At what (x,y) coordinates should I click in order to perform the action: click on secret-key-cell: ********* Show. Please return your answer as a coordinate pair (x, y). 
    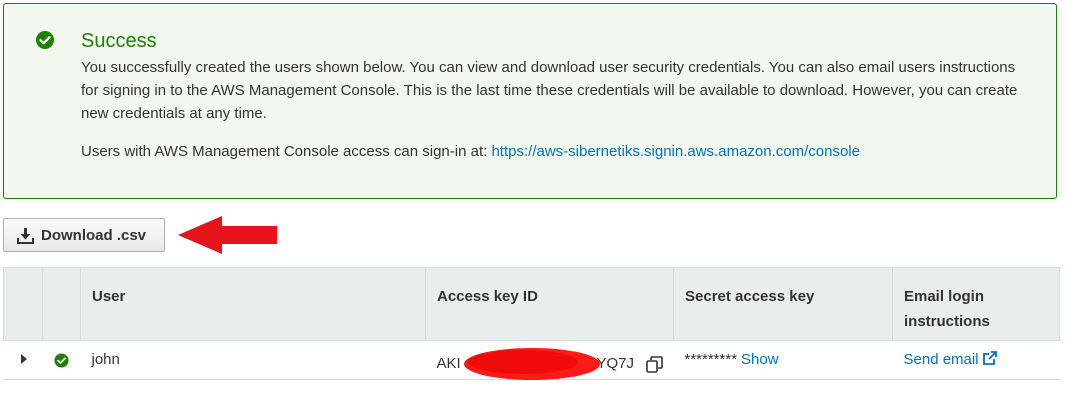
    Looking at the image, I should click on (783, 360).